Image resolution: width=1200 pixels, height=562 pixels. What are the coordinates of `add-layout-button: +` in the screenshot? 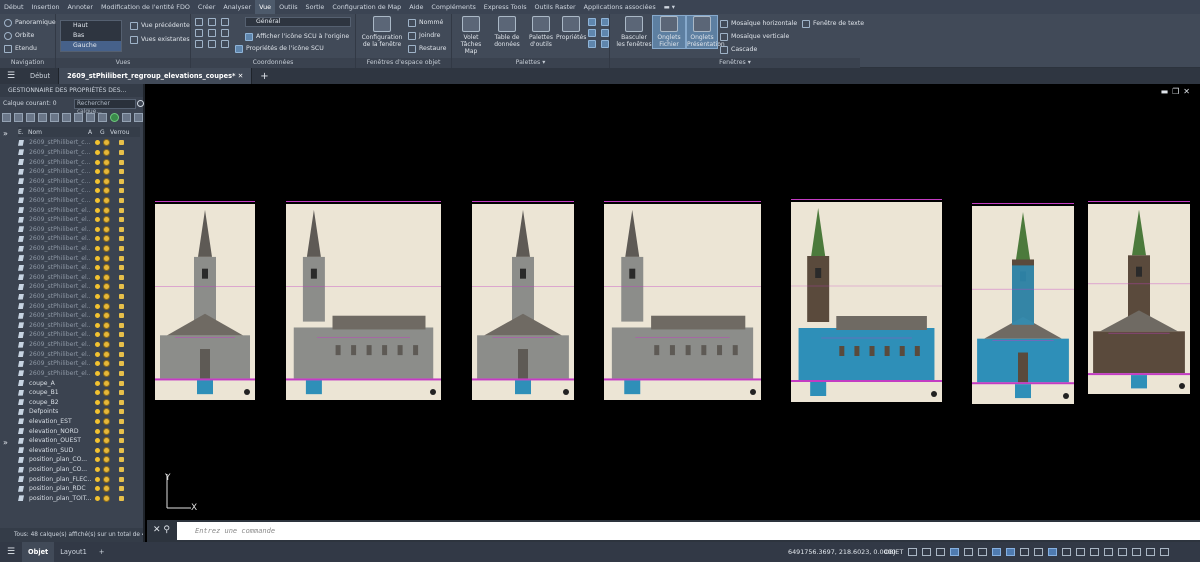 It's located at (102, 552).